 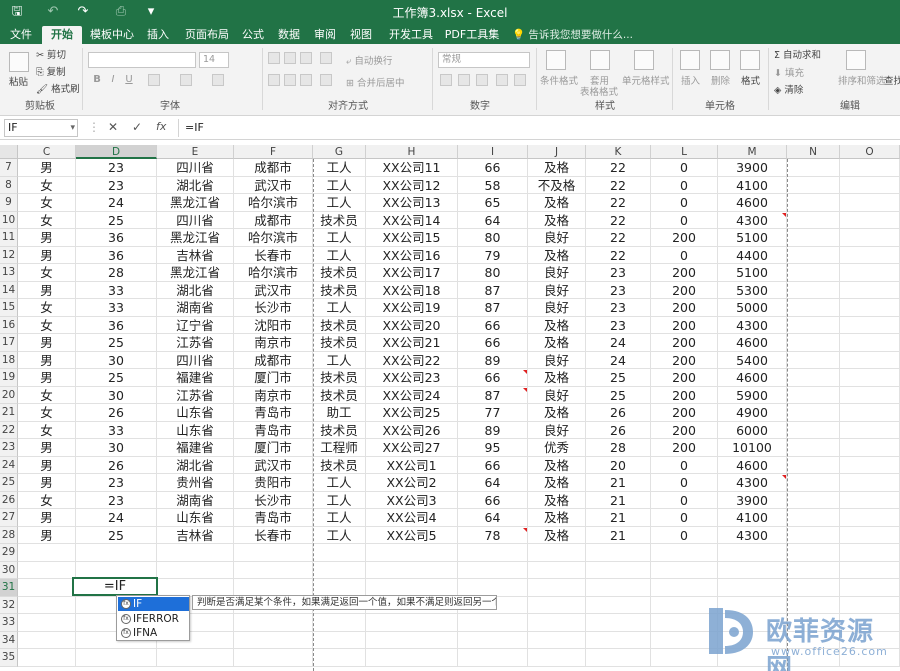 I want to click on table-cell: 山东省, so click(x=195, y=413).